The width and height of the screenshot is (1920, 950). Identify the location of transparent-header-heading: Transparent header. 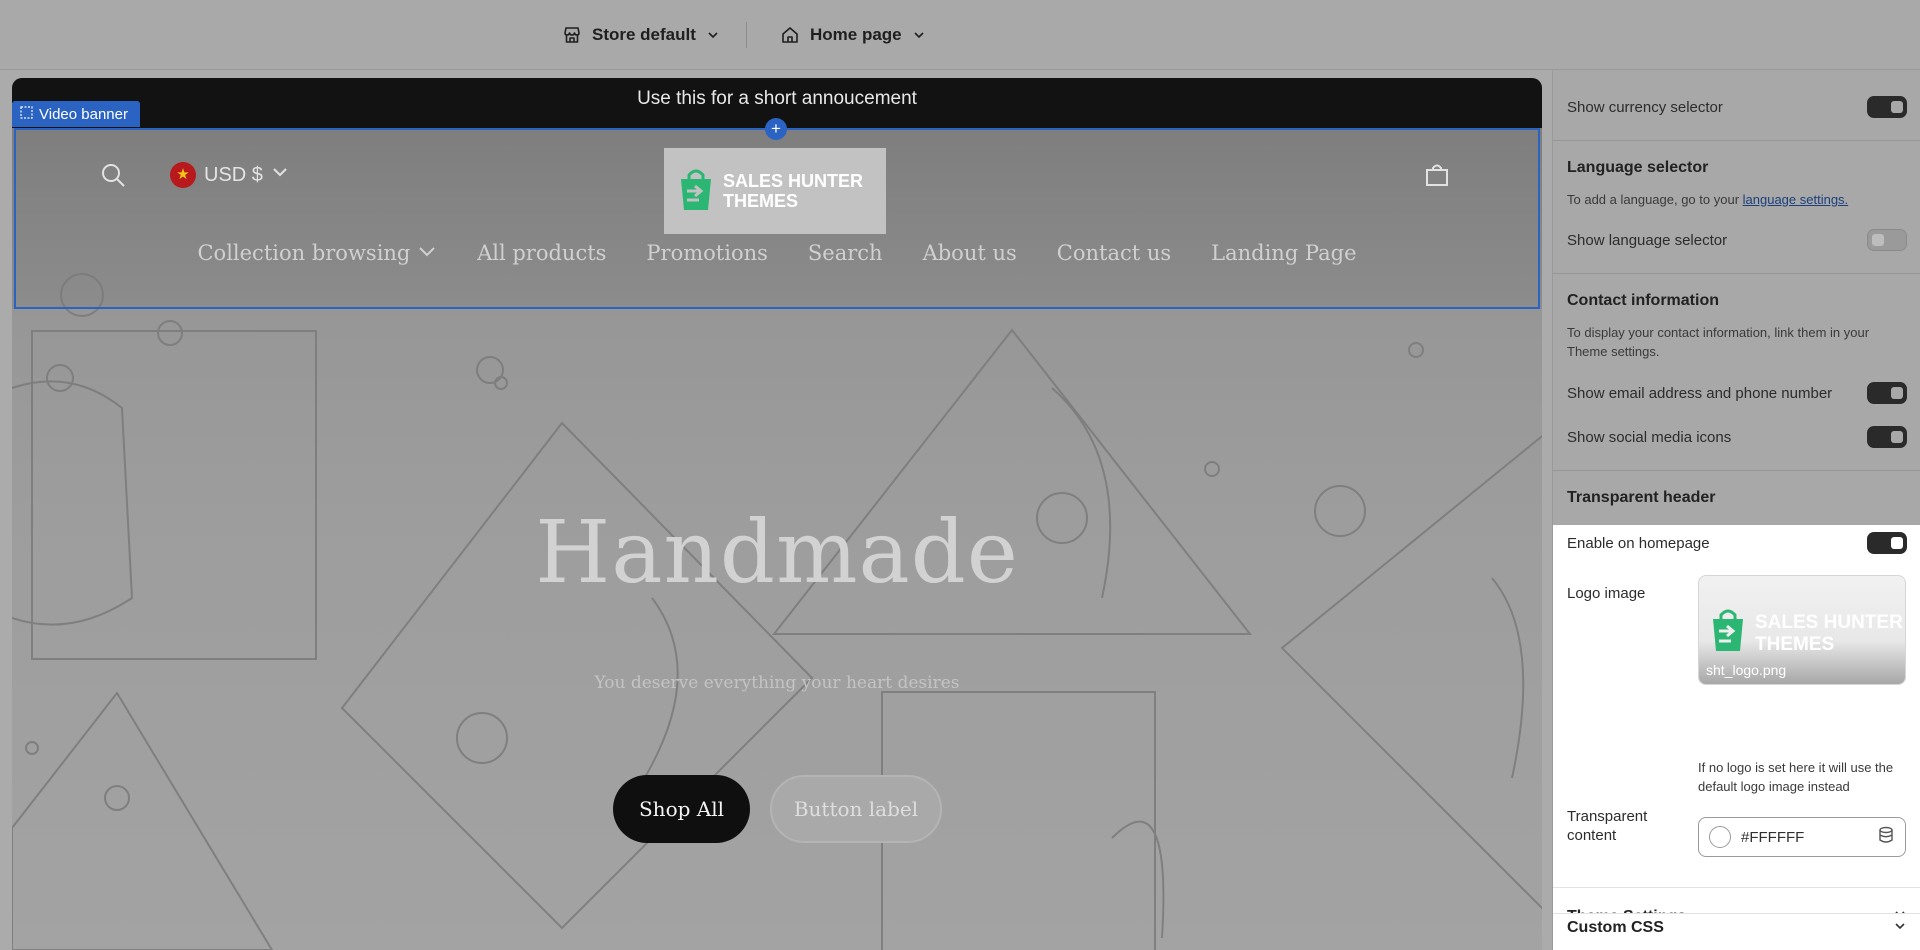
(1641, 497).